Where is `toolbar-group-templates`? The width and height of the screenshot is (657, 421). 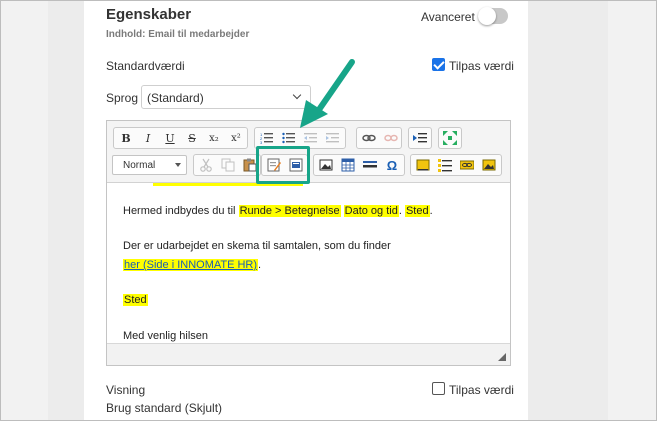
toolbar-group-templates is located at coordinates (456, 165).